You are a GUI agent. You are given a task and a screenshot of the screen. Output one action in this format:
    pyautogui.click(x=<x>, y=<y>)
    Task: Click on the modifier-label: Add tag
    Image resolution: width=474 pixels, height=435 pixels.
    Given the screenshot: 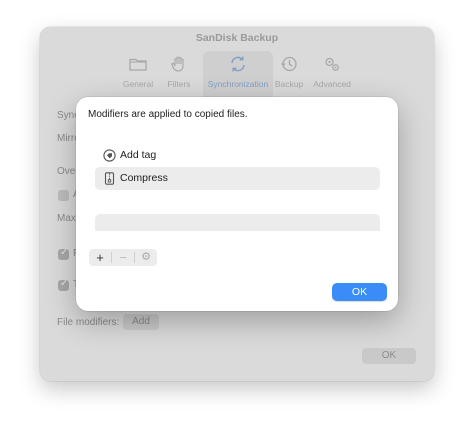 What is the action you would take?
    pyautogui.click(x=138, y=155)
    